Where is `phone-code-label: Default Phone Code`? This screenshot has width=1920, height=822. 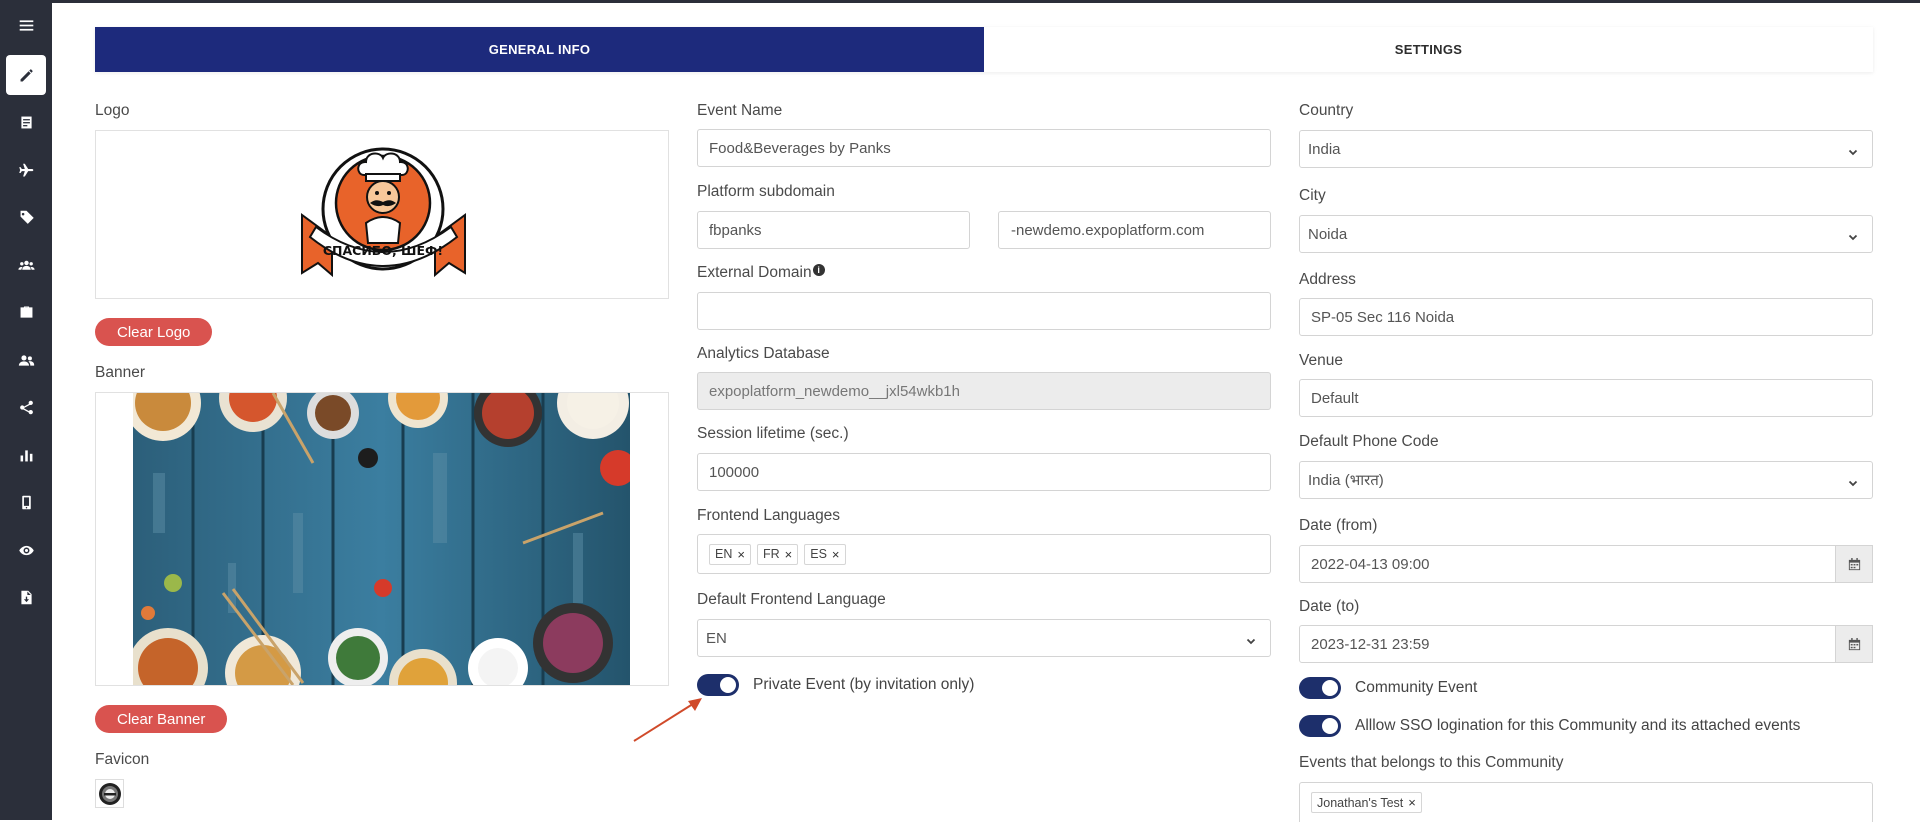 phone-code-label: Default Phone Code is located at coordinates (1369, 441).